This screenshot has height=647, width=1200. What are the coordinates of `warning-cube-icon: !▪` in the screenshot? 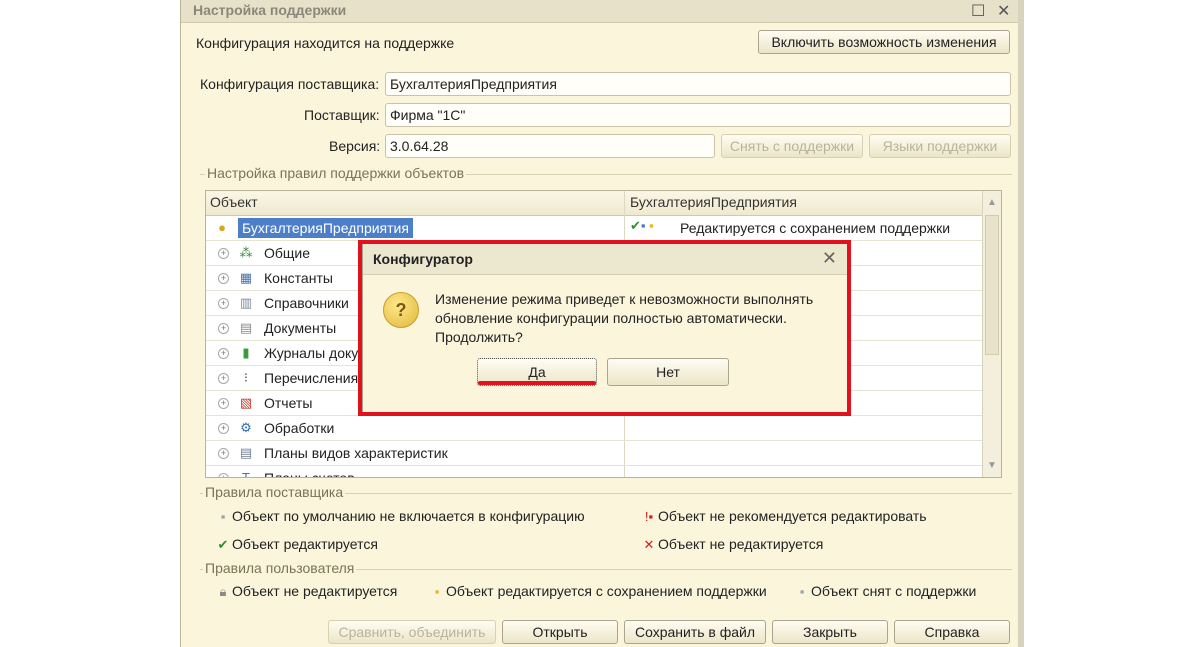 It's located at (649, 516).